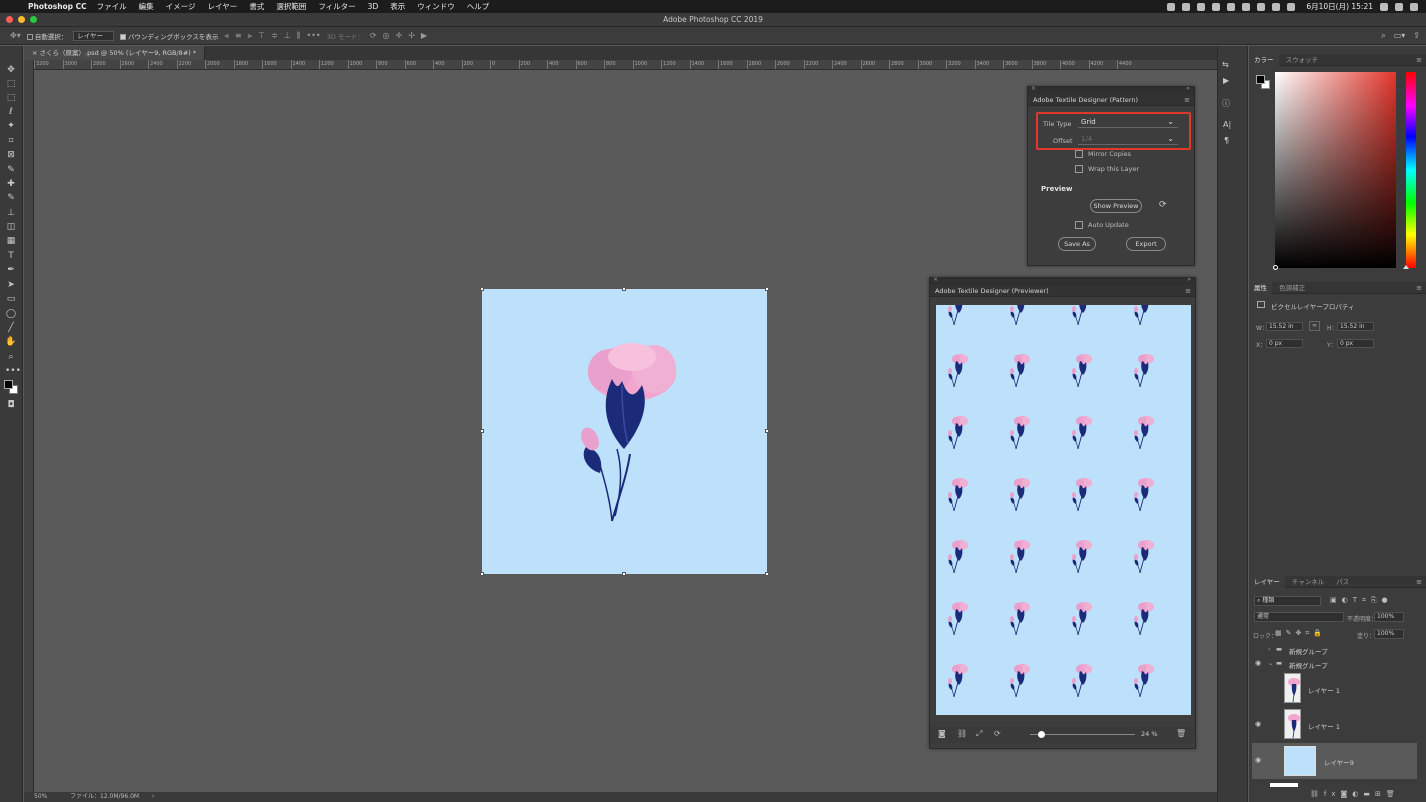  What do you see at coordinates (238, 35) in the screenshot?
I see `align-center-icon: ≡` at bounding box center [238, 35].